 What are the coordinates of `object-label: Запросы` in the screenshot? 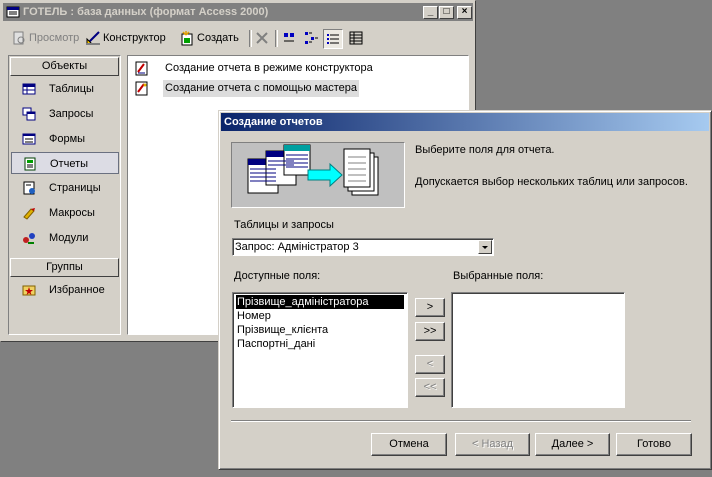 It's located at (71, 114).